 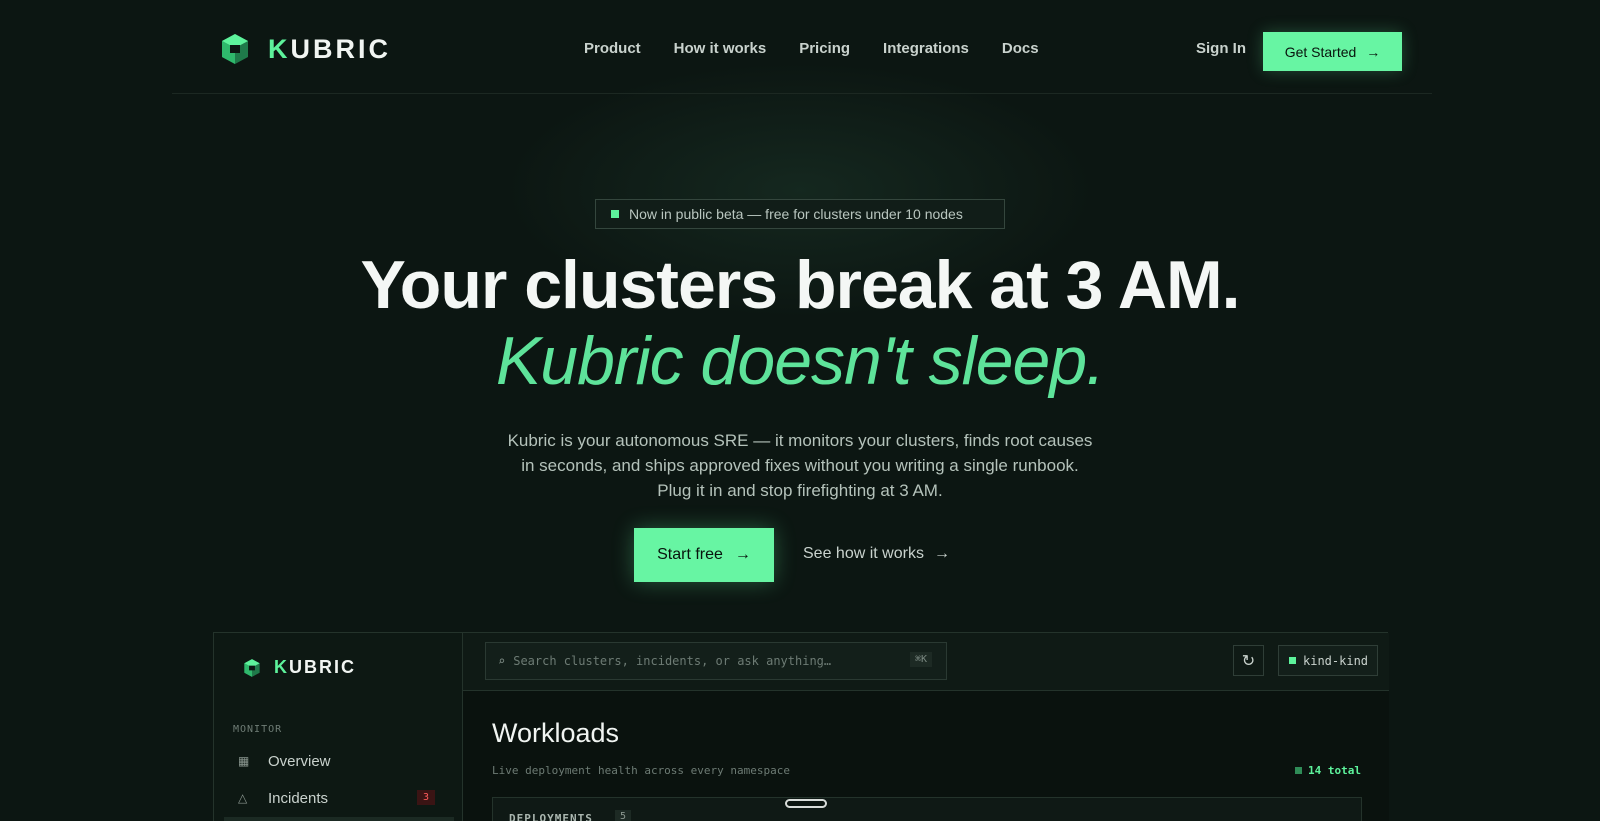 I want to click on brand-logo: KUBRIC, so click(x=304, y=49).